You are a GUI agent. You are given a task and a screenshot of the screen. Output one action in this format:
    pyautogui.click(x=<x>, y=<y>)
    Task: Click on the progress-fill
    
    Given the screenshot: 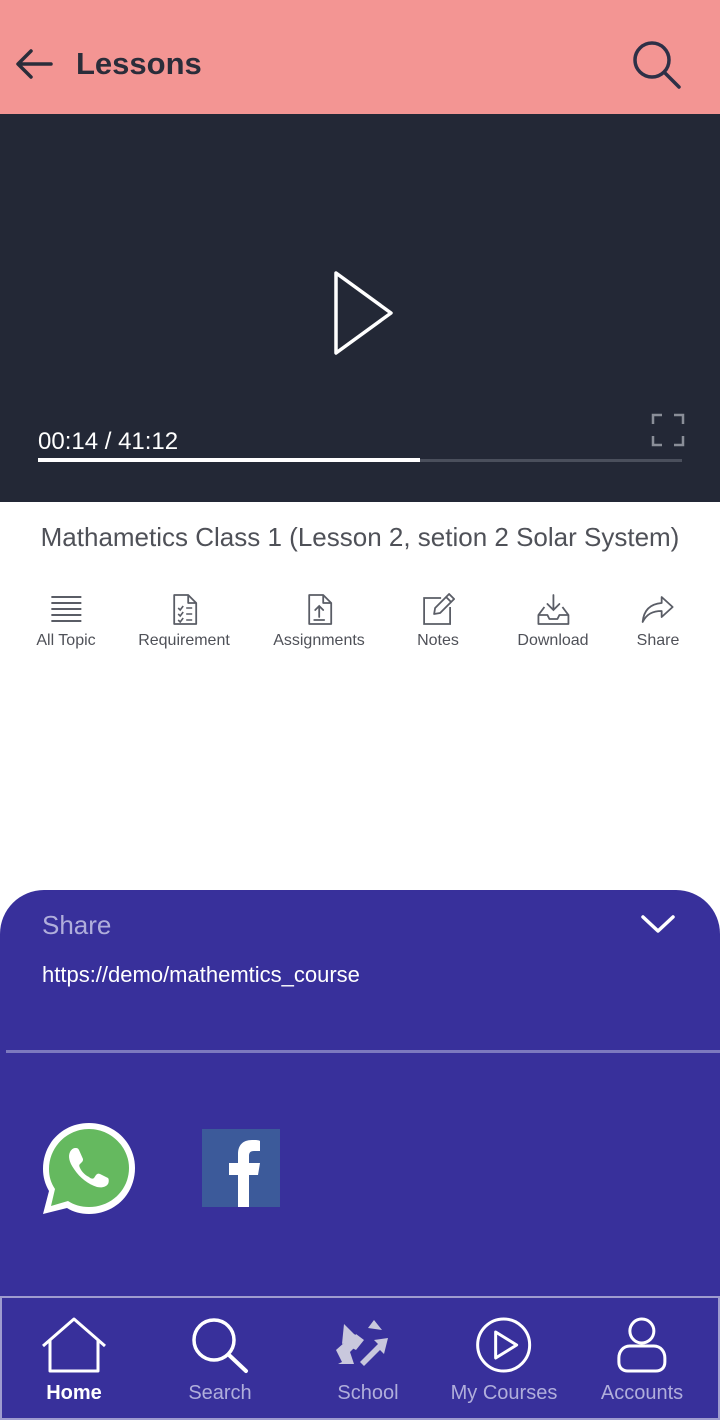 What is the action you would take?
    pyautogui.click(x=229, y=460)
    